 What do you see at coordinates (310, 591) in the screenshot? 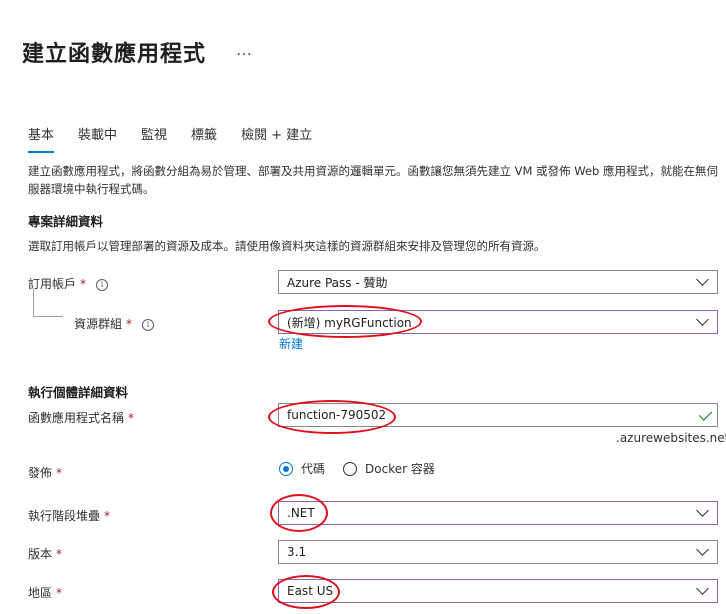
I see `region-value: East US` at bounding box center [310, 591].